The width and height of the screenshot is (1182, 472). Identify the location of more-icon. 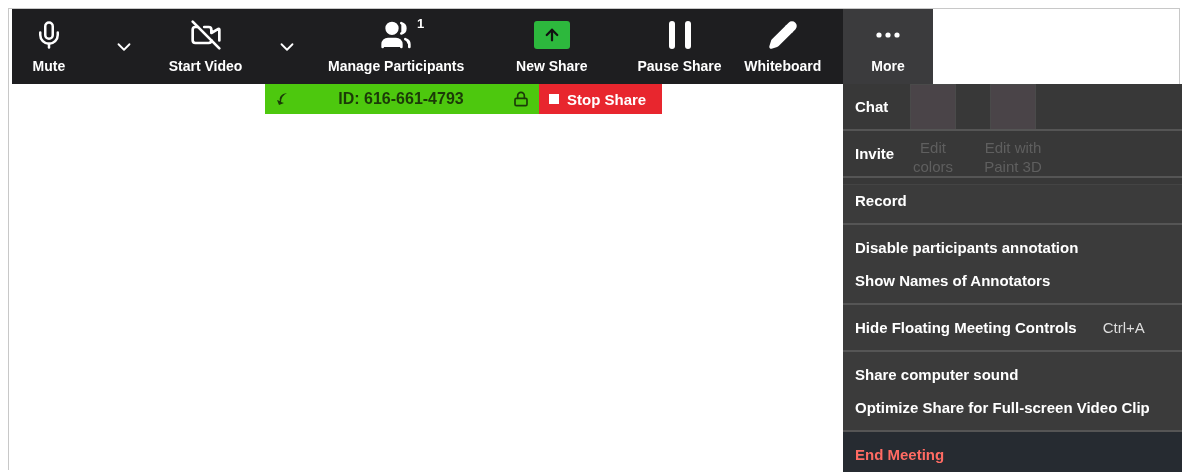
(888, 34).